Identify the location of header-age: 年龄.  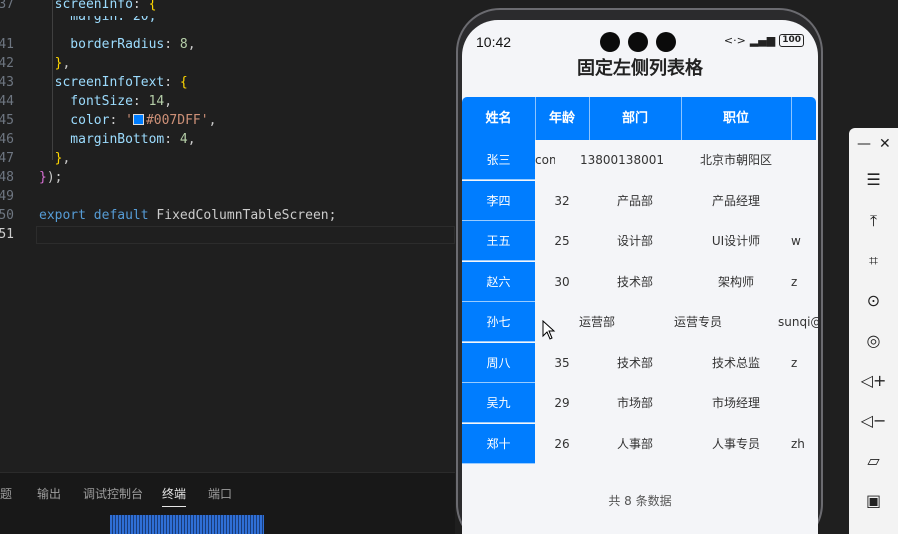
(561, 118).